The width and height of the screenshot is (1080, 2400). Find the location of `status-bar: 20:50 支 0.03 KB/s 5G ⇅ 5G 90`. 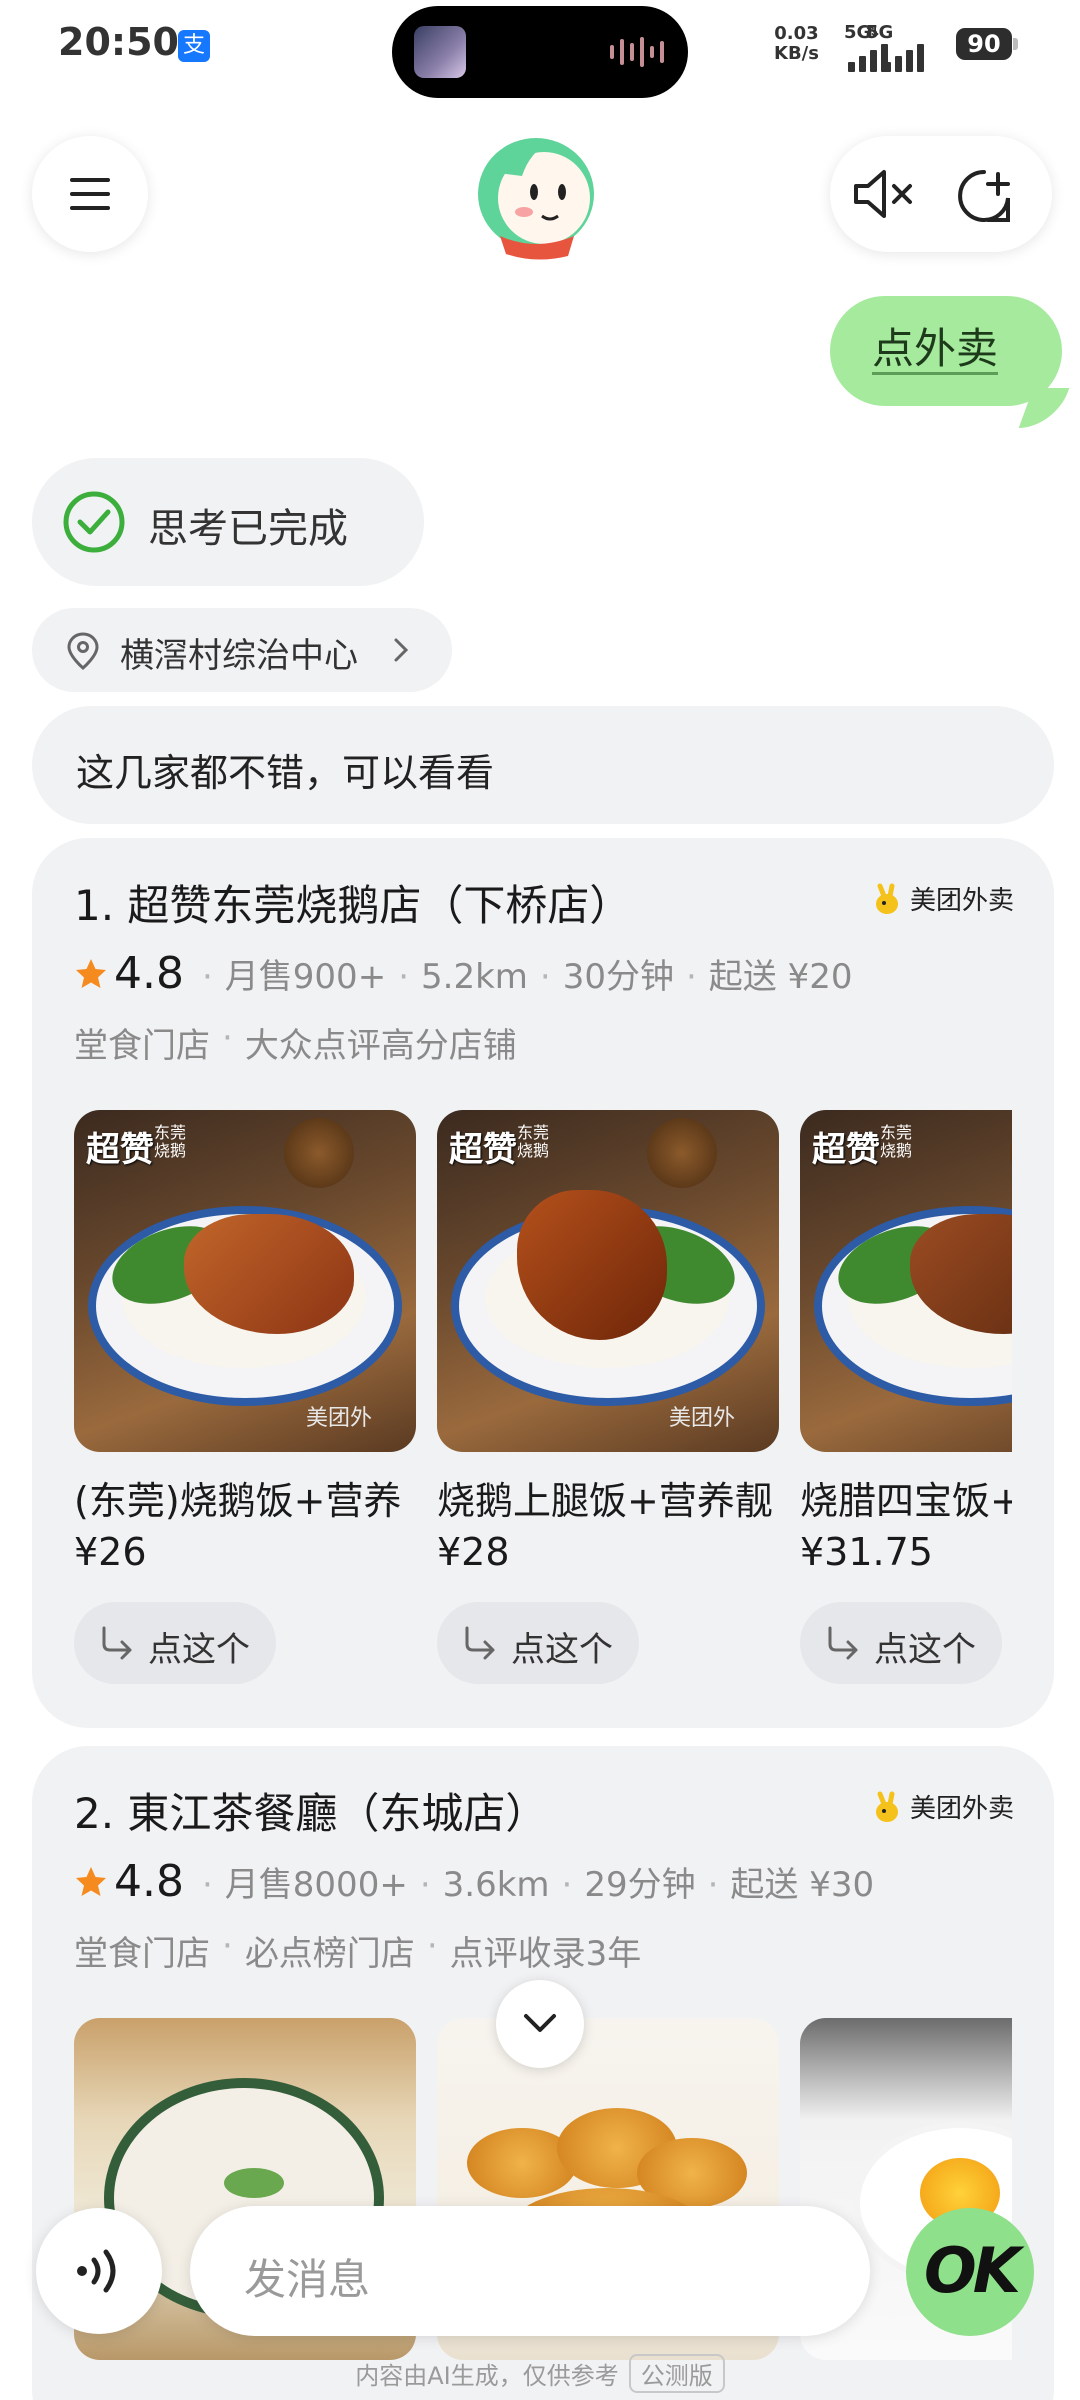

status-bar: 20:50 支 0.03 KB/s 5G ⇅ 5G 90 is located at coordinates (540, 49).